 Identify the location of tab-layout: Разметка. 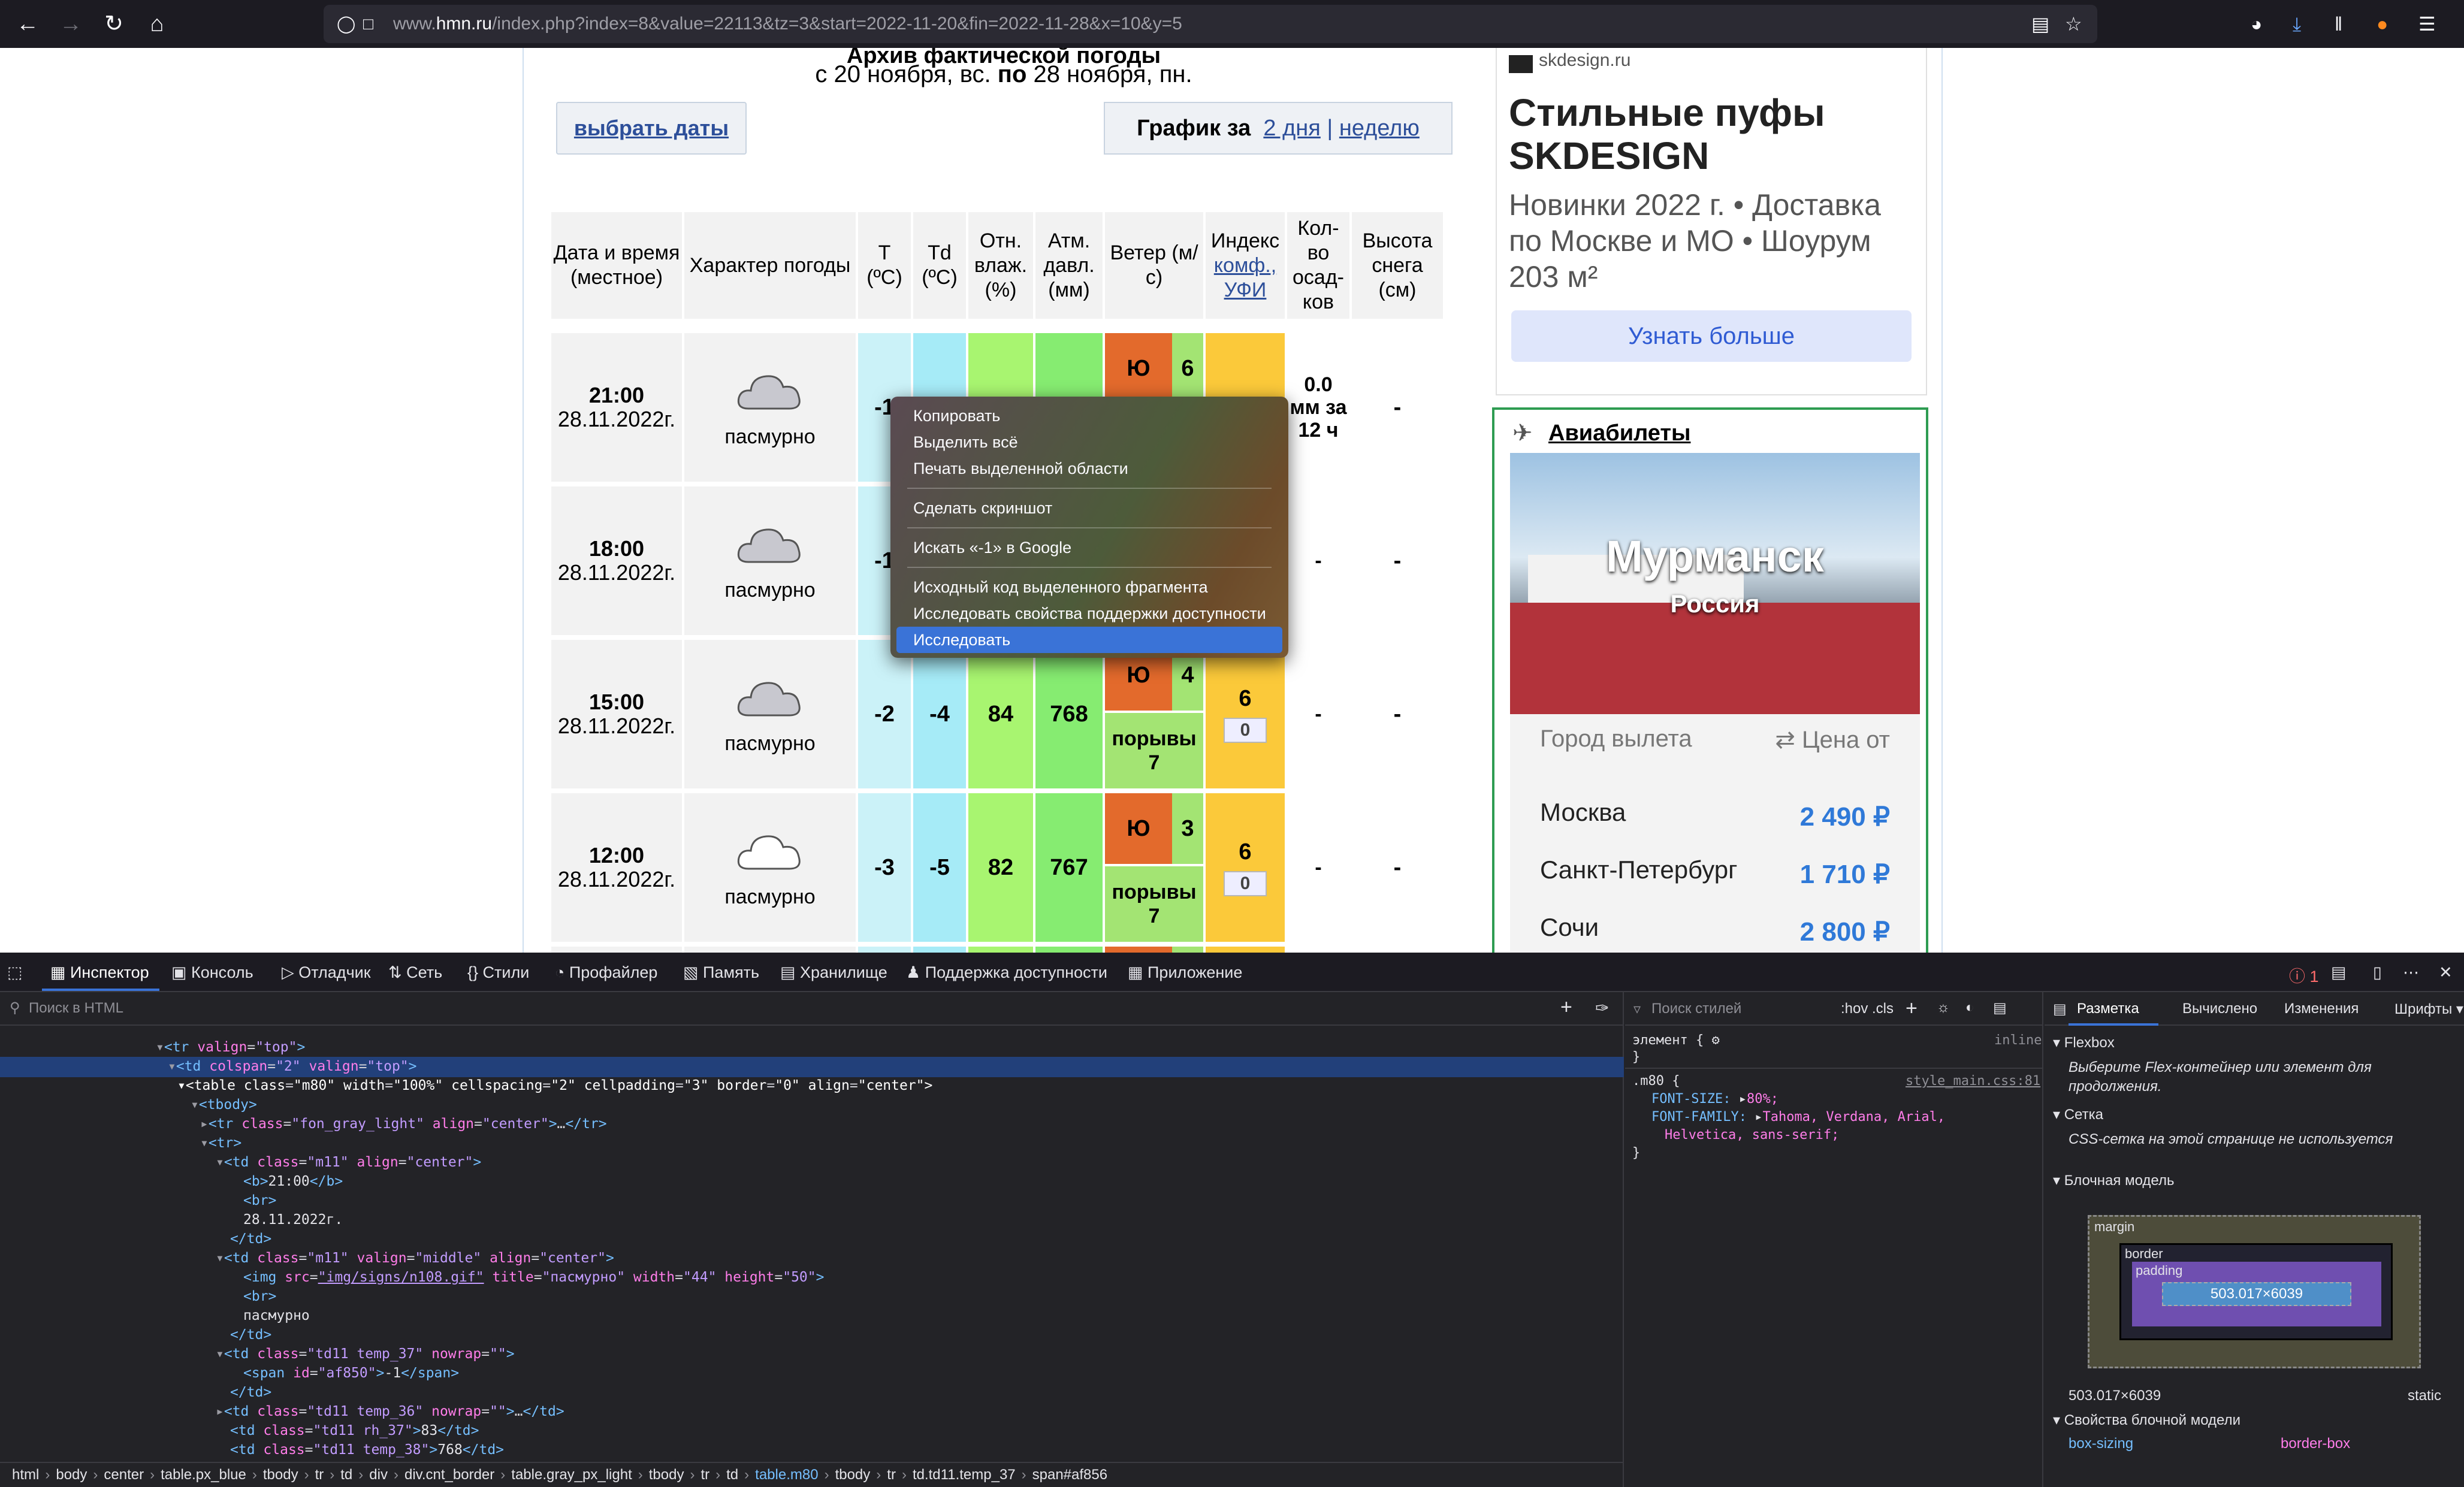
(2108, 1009).